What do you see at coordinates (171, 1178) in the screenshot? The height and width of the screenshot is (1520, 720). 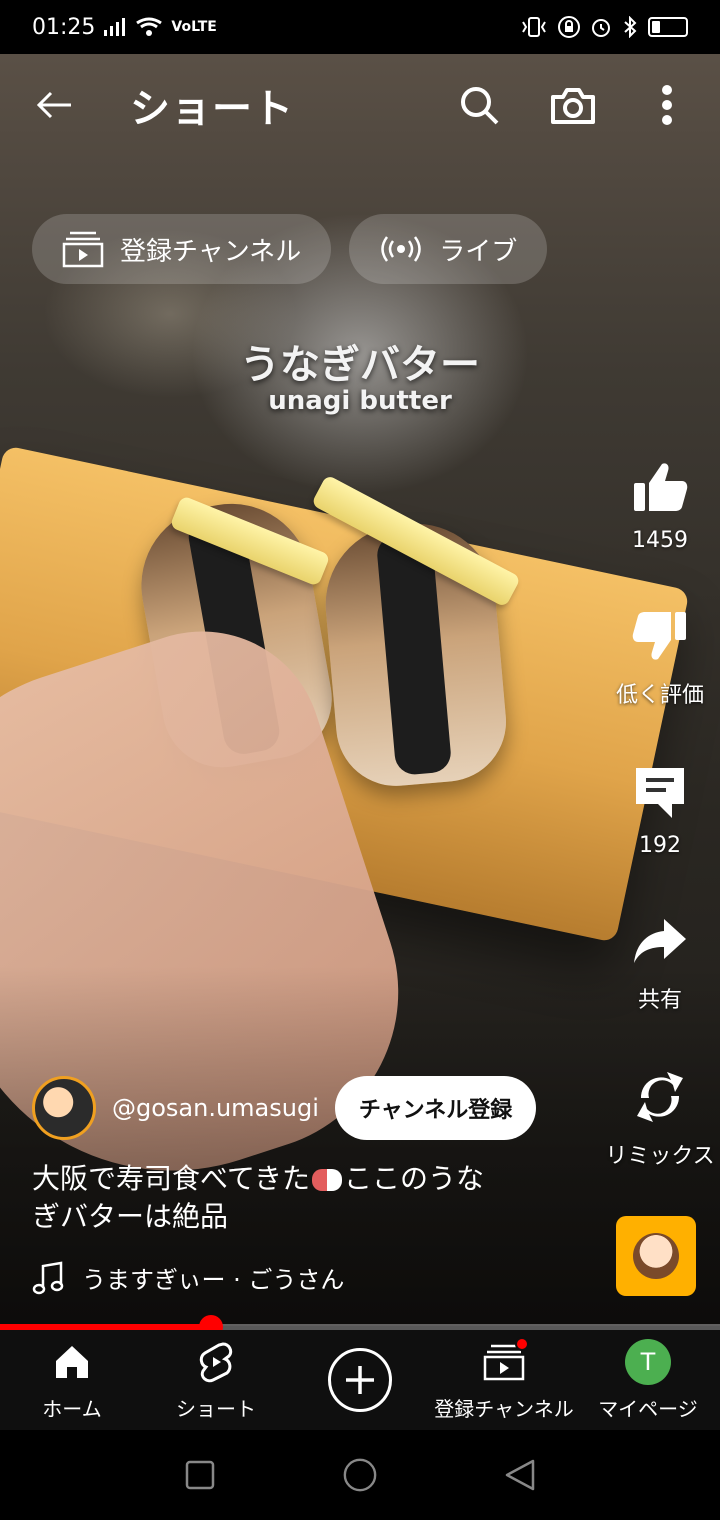 I see `description-text-1: 大阪で寿司食べてきた` at bounding box center [171, 1178].